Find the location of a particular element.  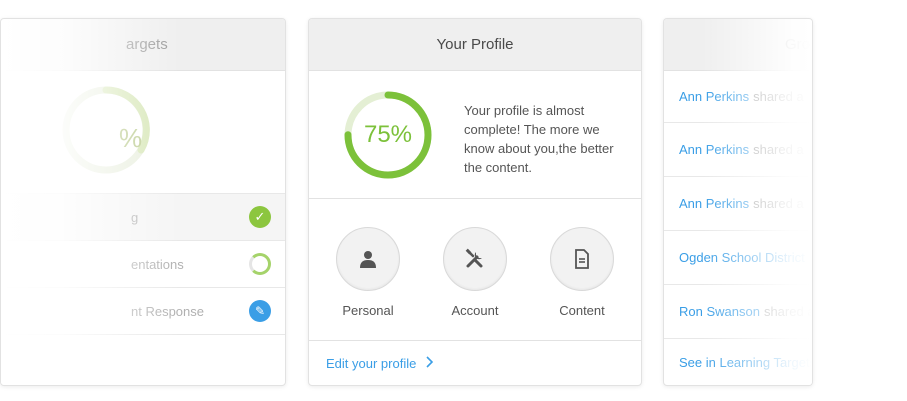

target-row-empty is located at coordinates (143, 357).